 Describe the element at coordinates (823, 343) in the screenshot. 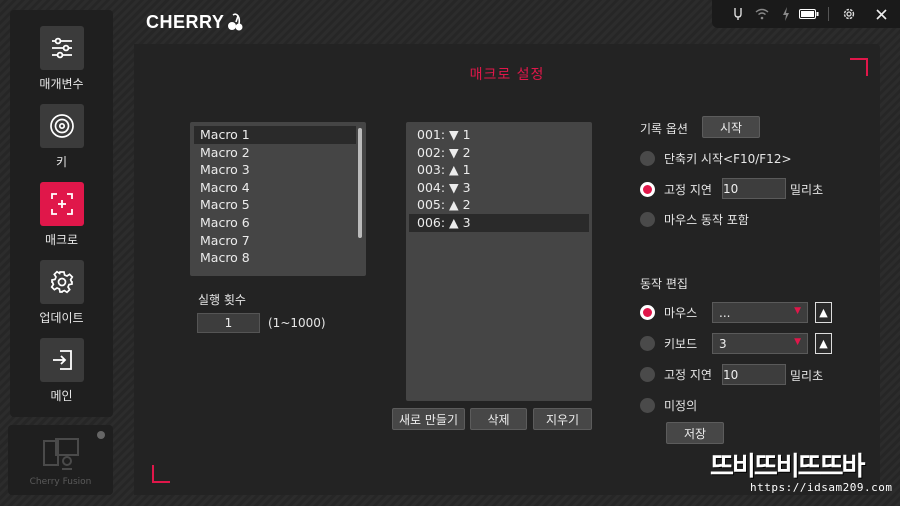

I see `keyboard-up-toggle: ▲` at that location.